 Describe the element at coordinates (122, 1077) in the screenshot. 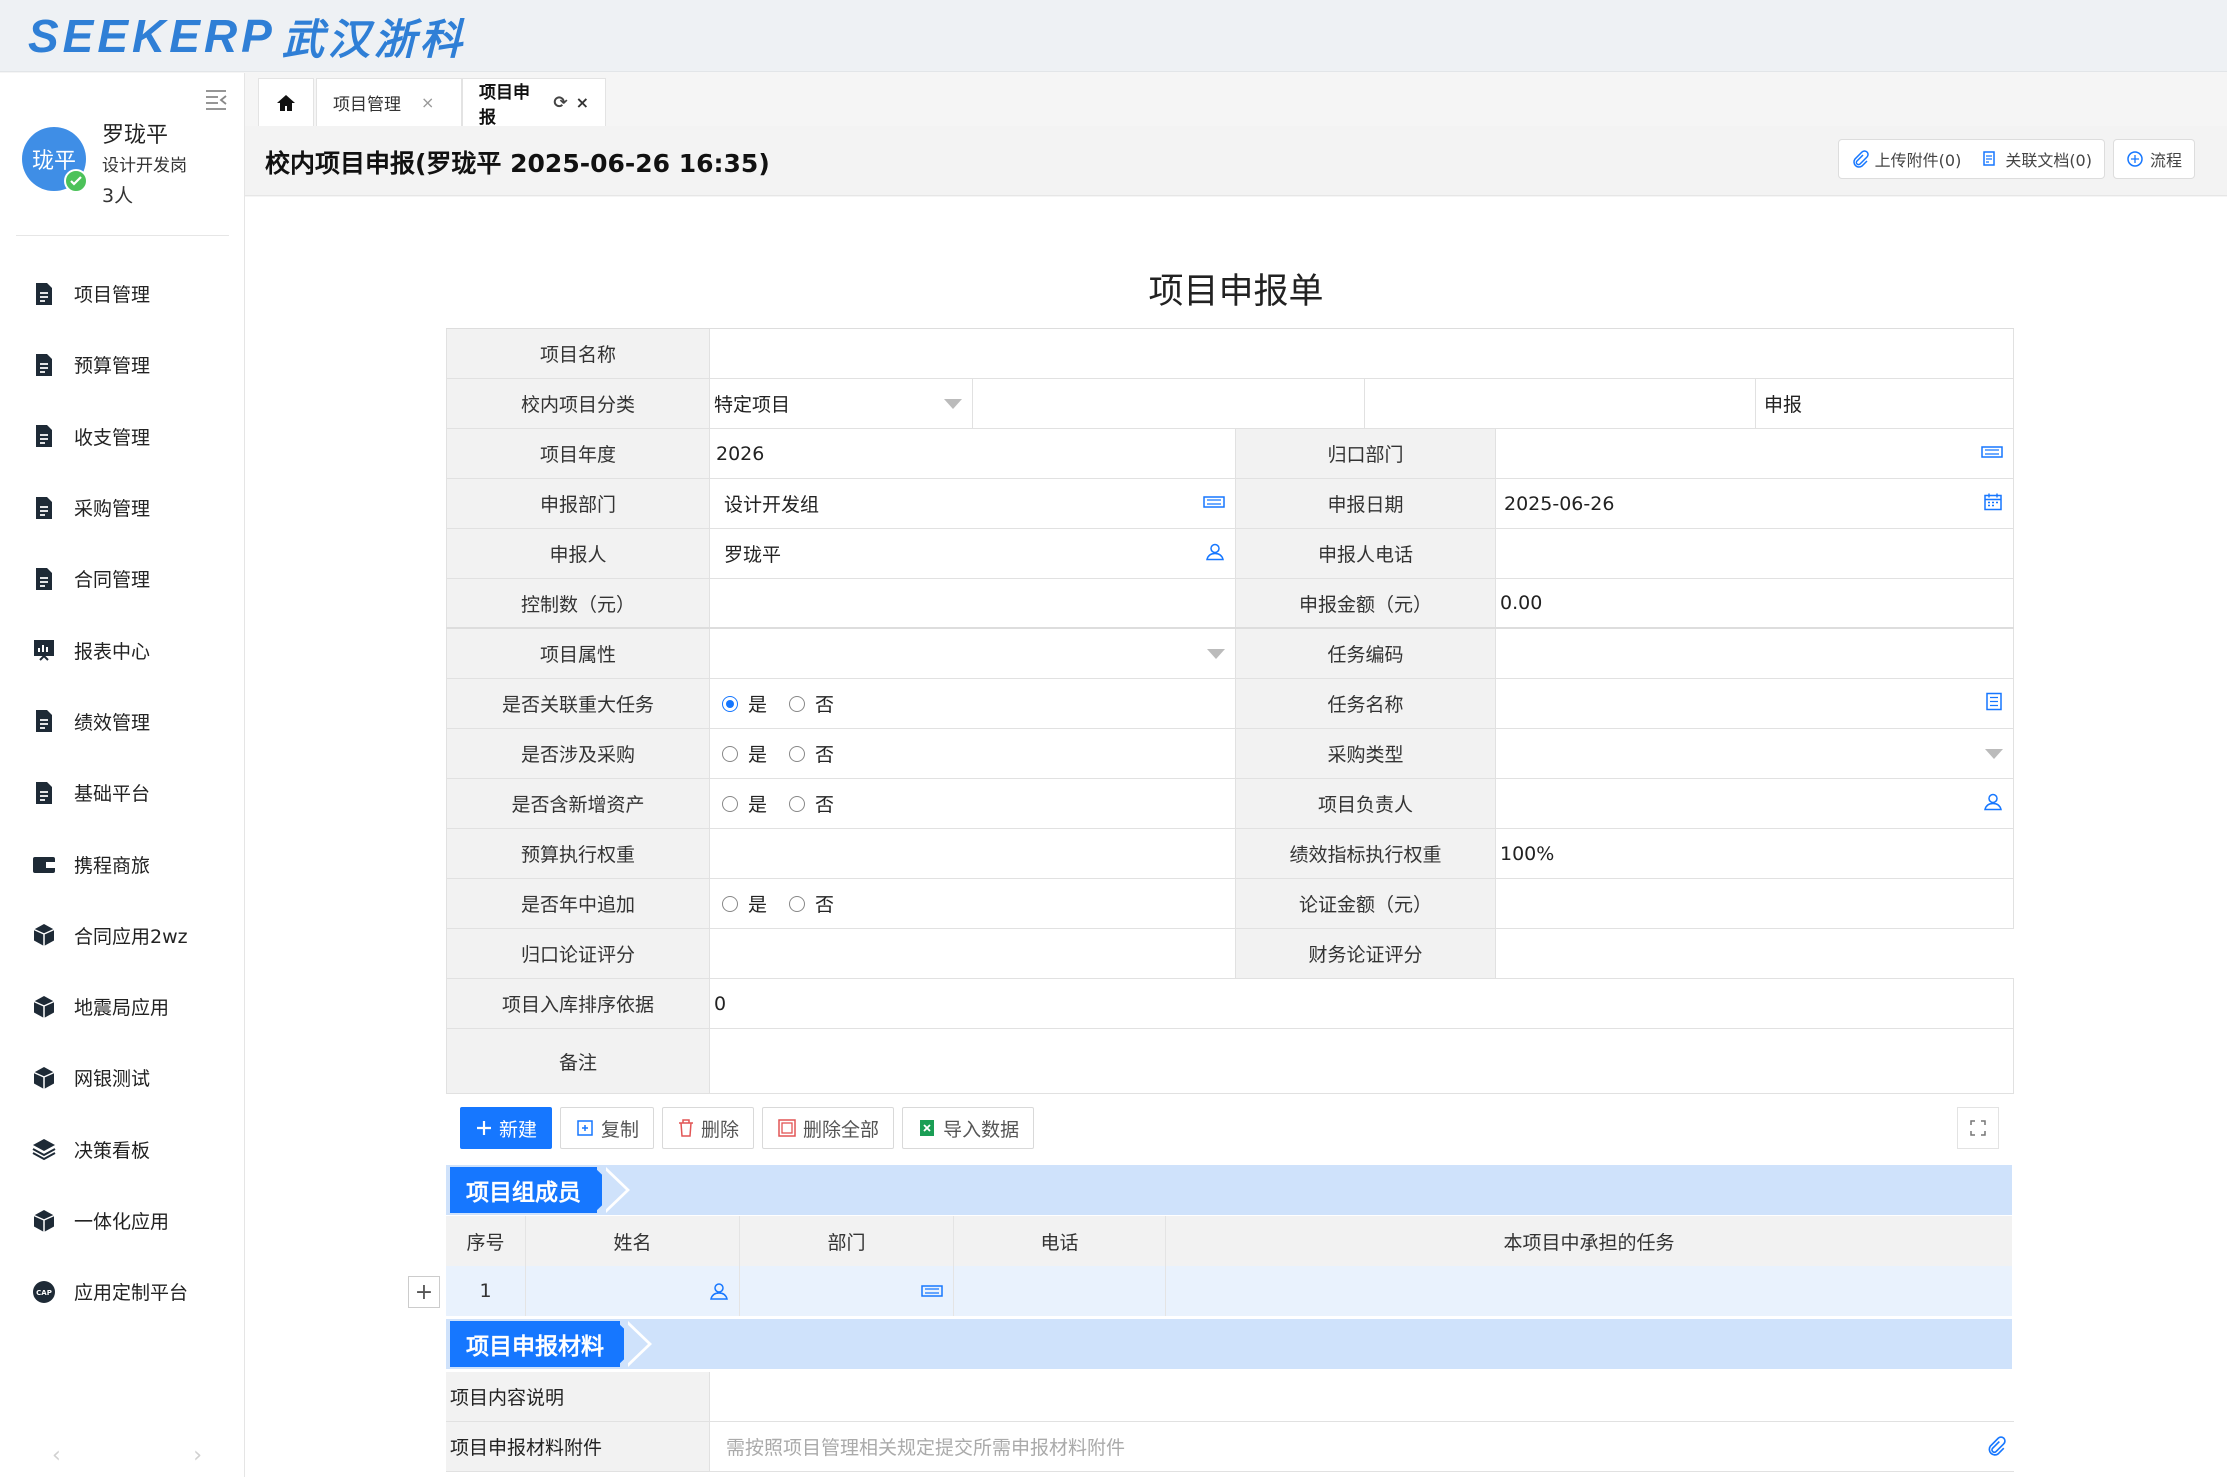

I see `sidebar-item-11: 网银测试` at that location.